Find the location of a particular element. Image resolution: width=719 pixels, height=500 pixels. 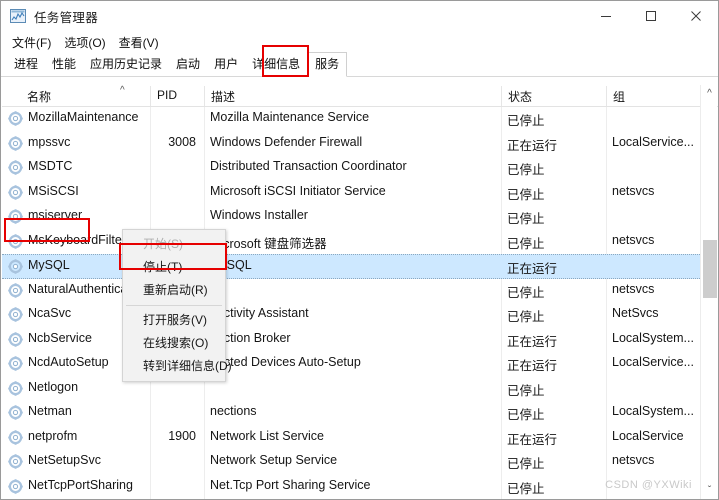

column-header-group: 组 is located at coordinates (619, 96).